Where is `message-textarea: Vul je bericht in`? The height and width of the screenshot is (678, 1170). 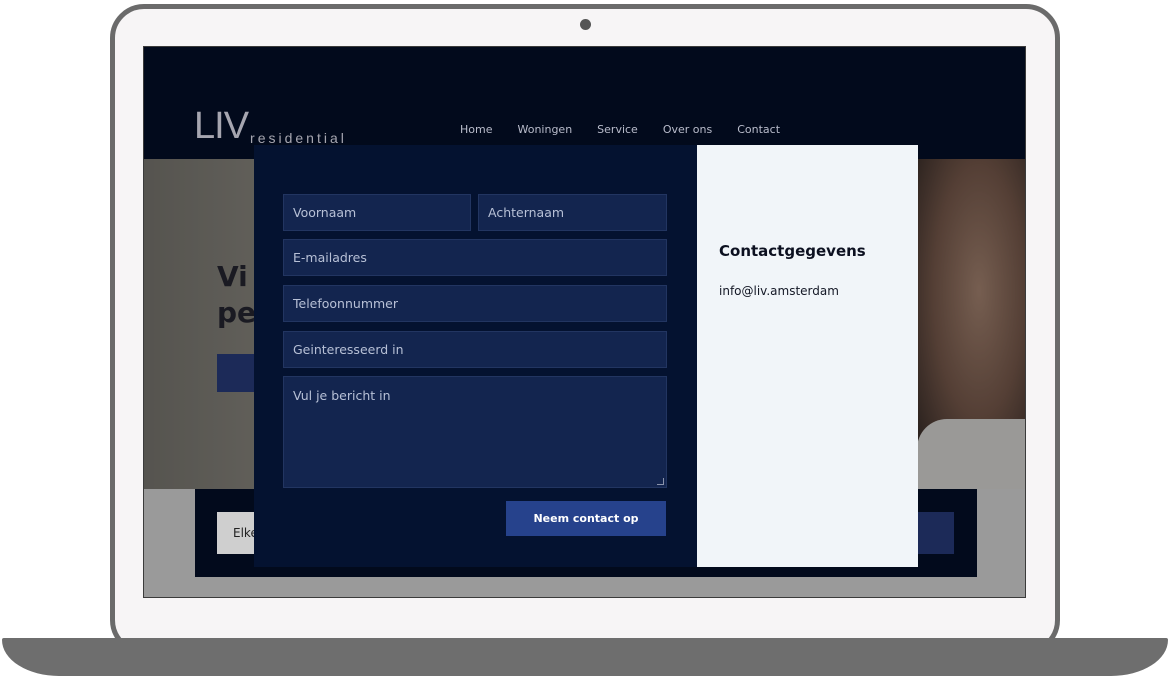
message-textarea: Vul je bericht in is located at coordinates (475, 432).